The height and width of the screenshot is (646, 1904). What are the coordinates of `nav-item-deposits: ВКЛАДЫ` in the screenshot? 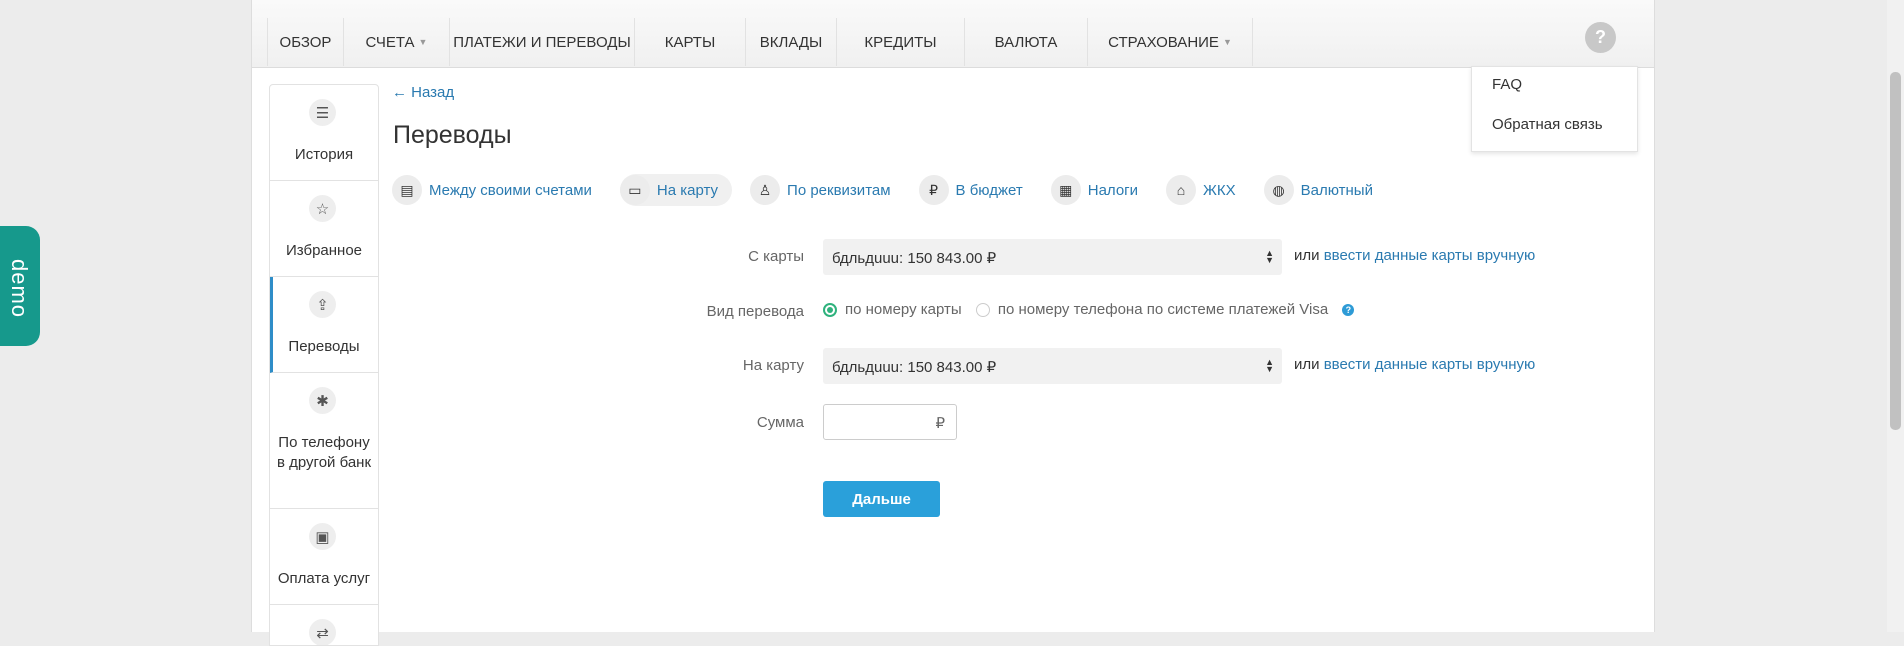 It's located at (791, 42).